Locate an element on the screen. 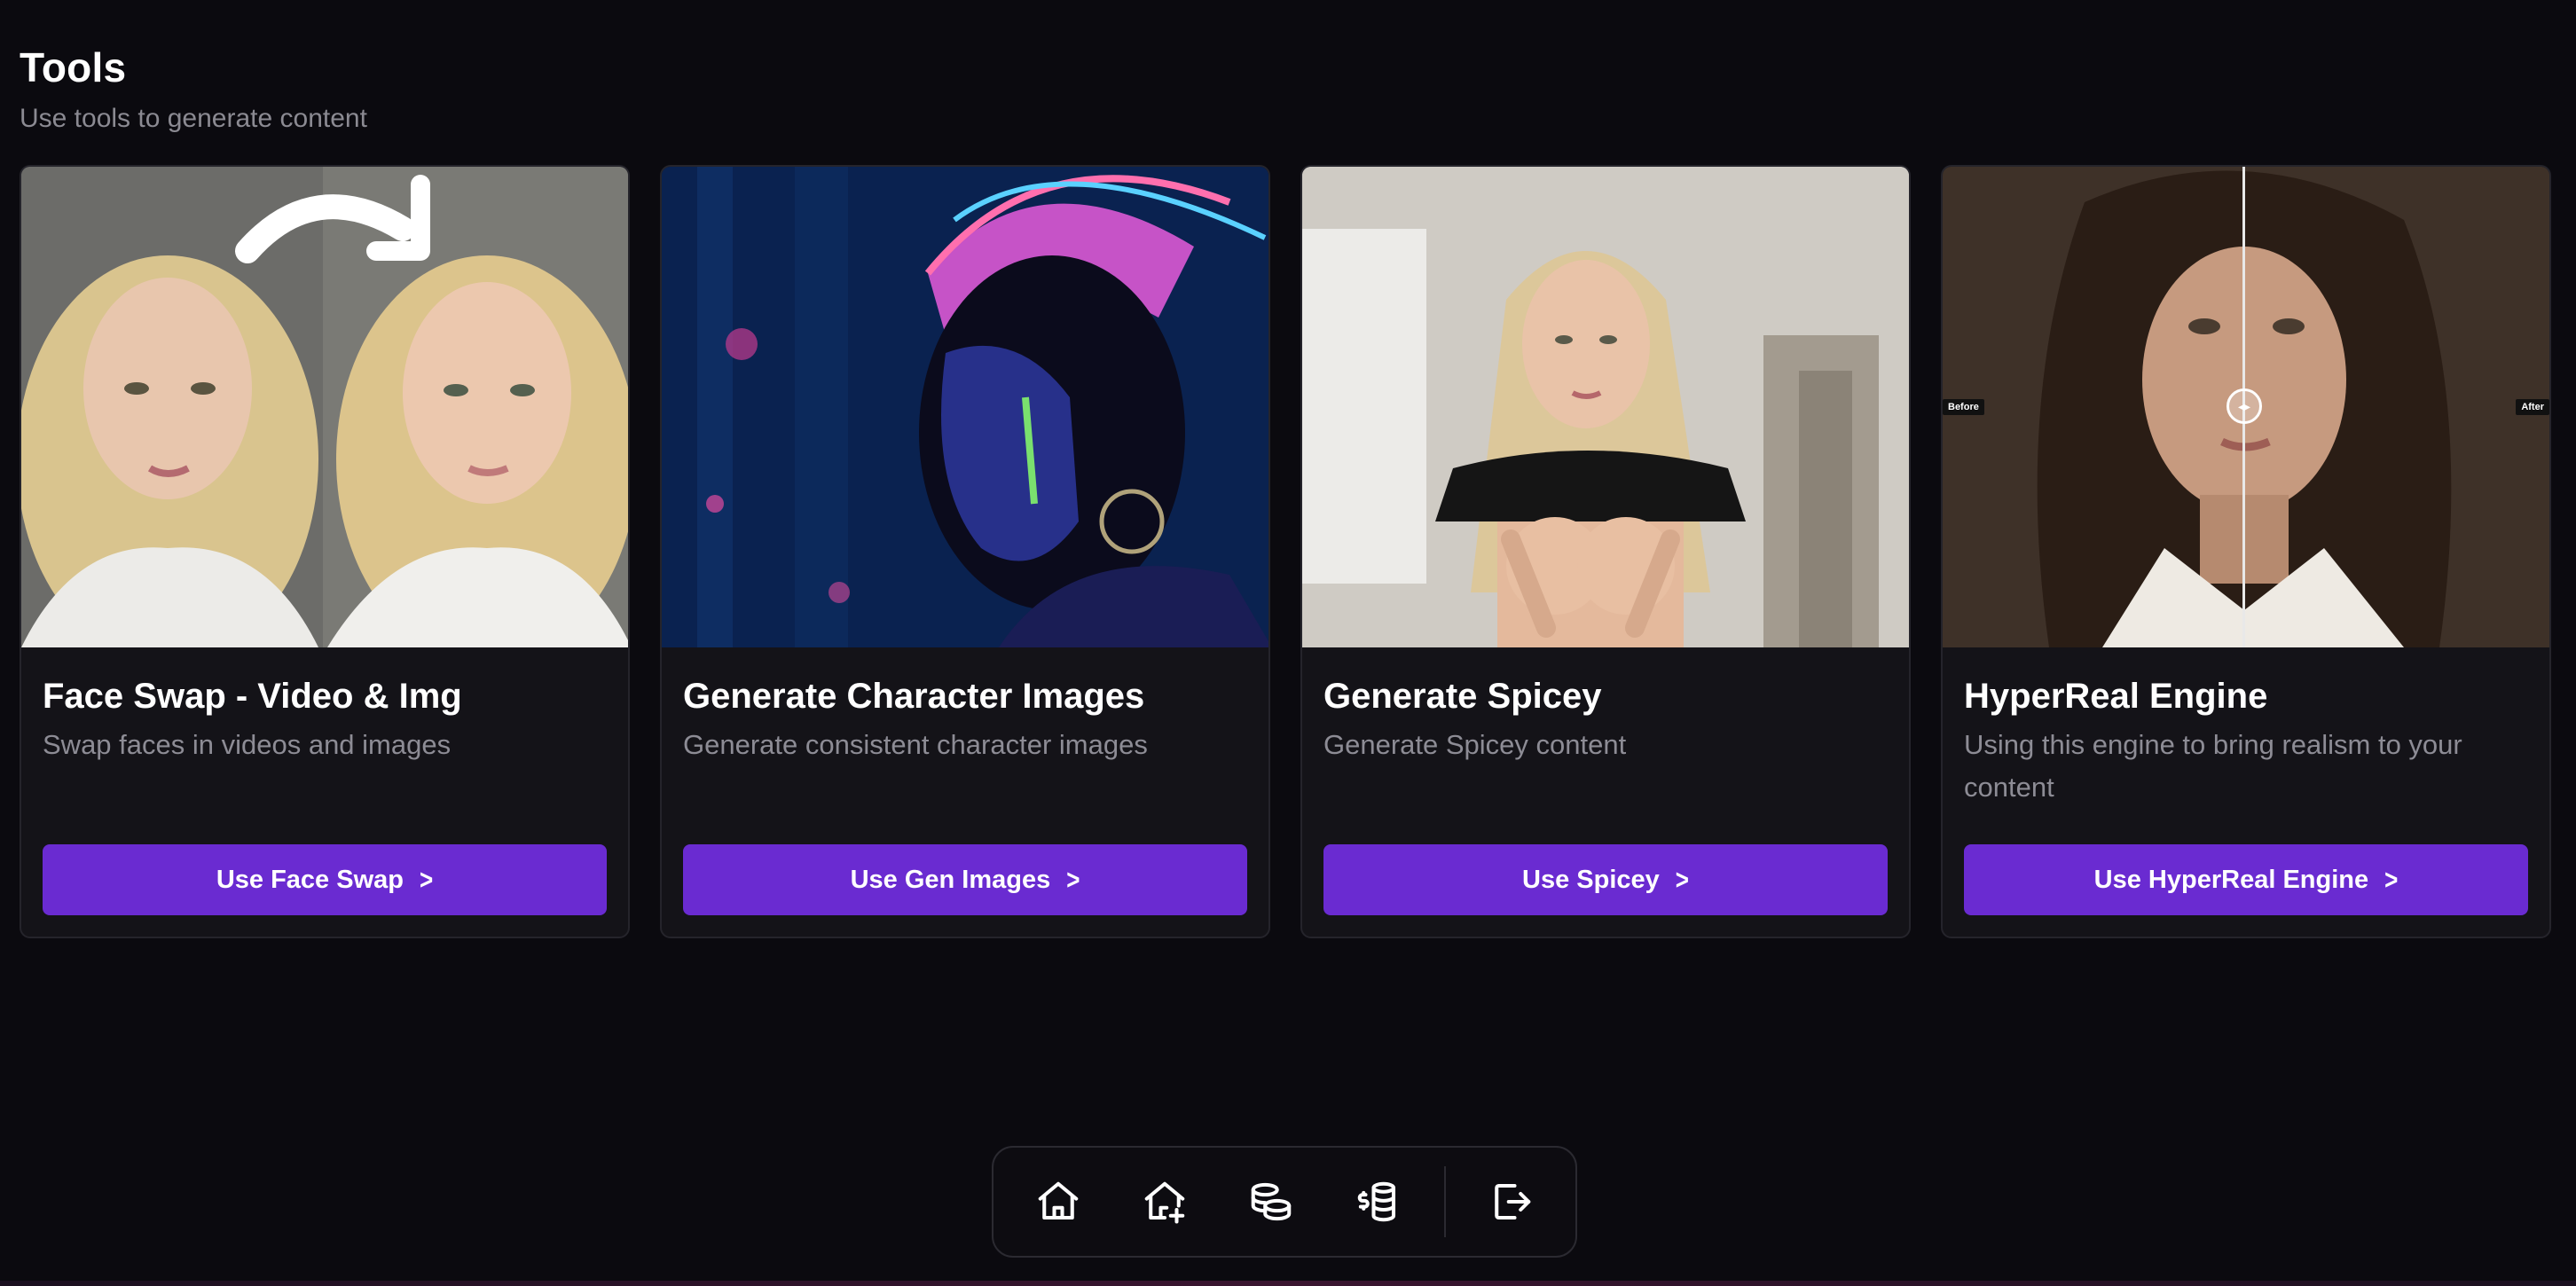 Image resolution: width=2576 pixels, height=1286 pixels. coins-stack-icon is located at coordinates (1271, 1201).